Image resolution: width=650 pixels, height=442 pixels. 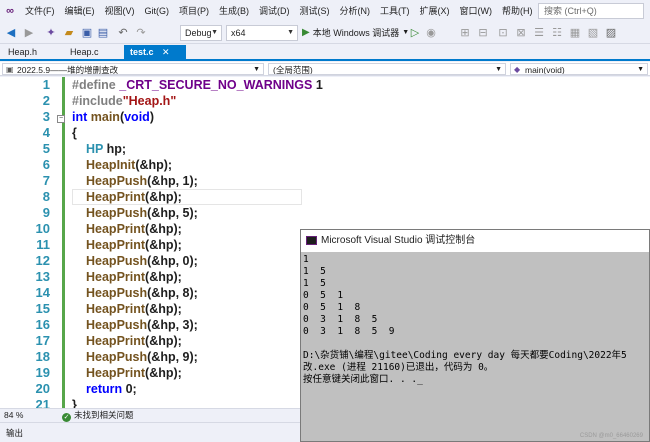 What do you see at coordinates (97, 101) in the screenshot?
I see `code-token: #include` at bounding box center [97, 101].